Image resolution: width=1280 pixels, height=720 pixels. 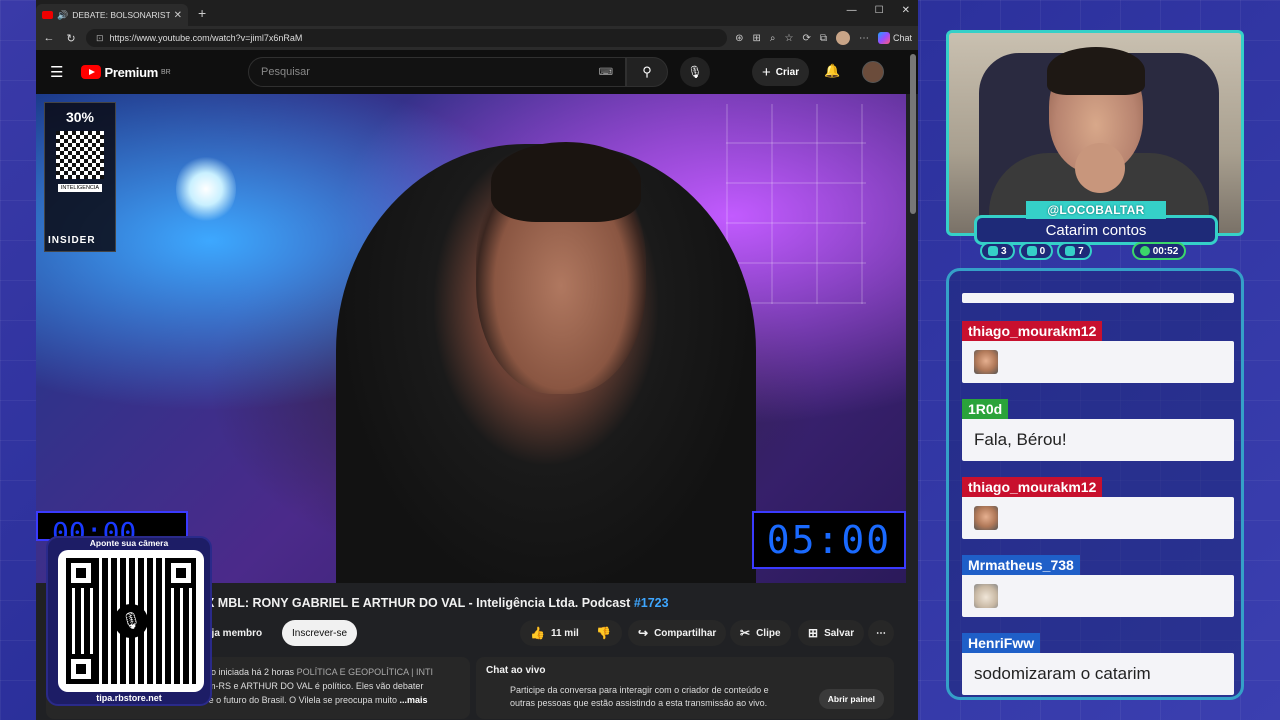 What do you see at coordinates (839, 633) in the screenshot?
I see `save-label: Salvar` at bounding box center [839, 633].